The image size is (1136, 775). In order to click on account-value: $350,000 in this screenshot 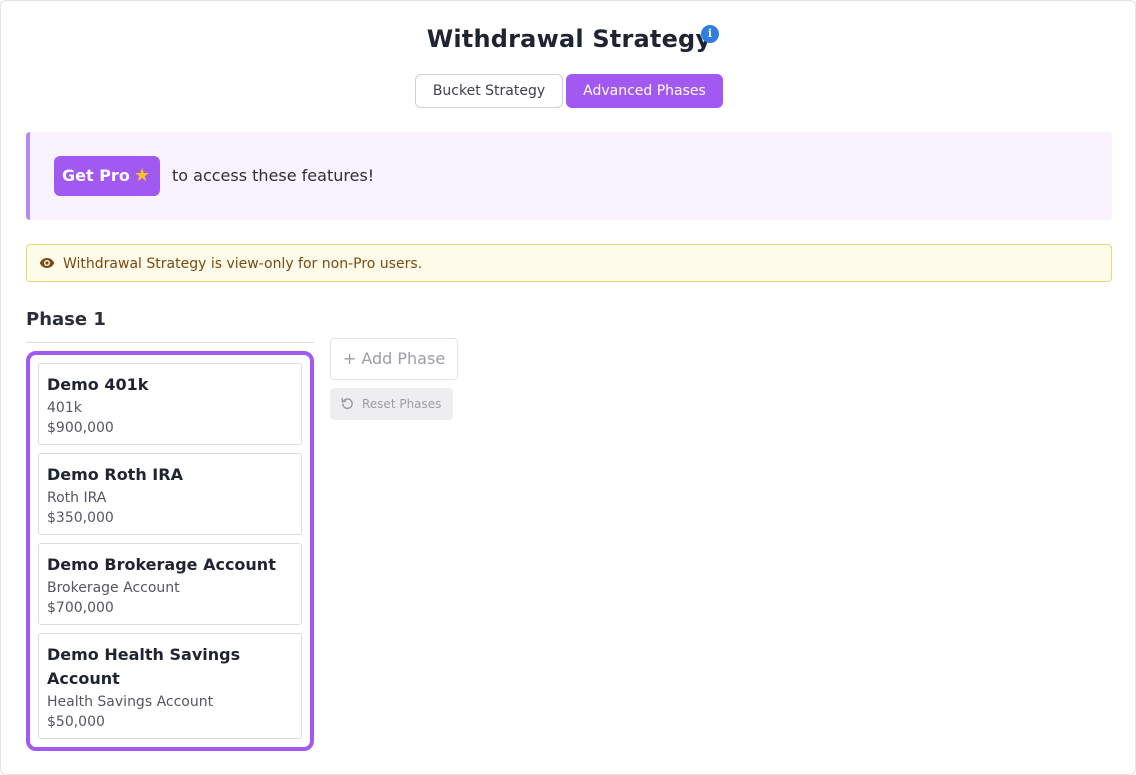, I will do `click(80, 518)`.